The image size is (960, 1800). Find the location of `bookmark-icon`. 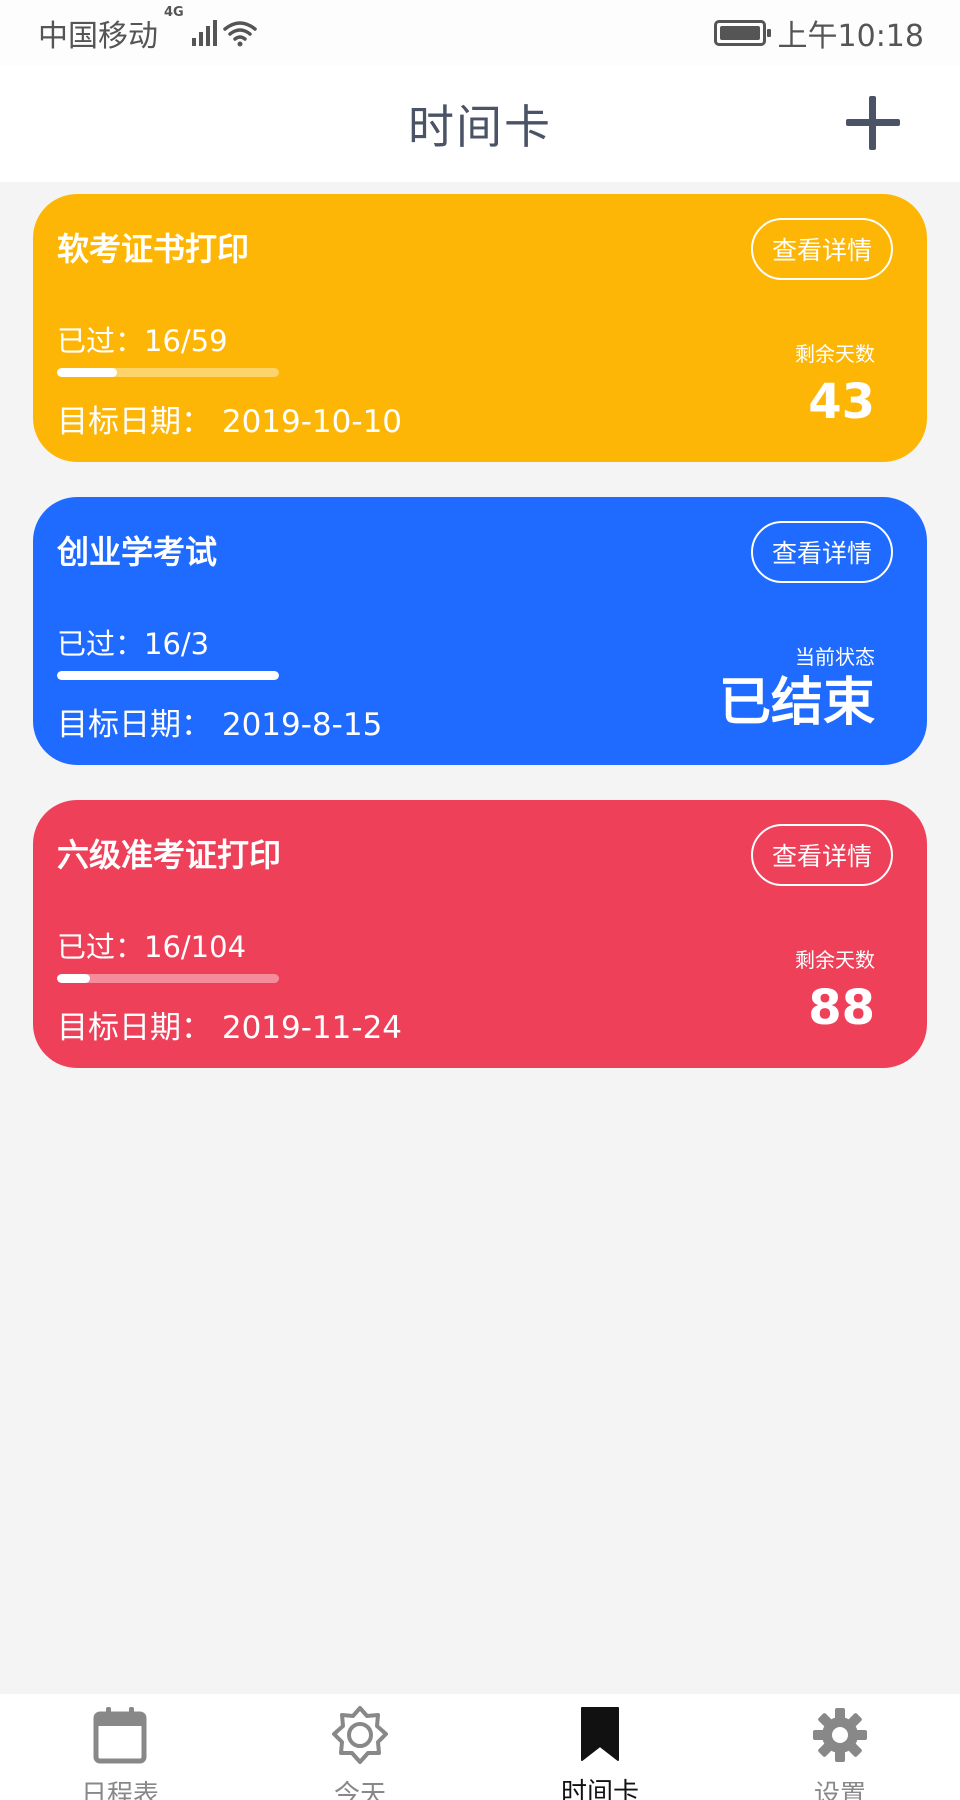

bookmark-icon is located at coordinates (600, 1734).